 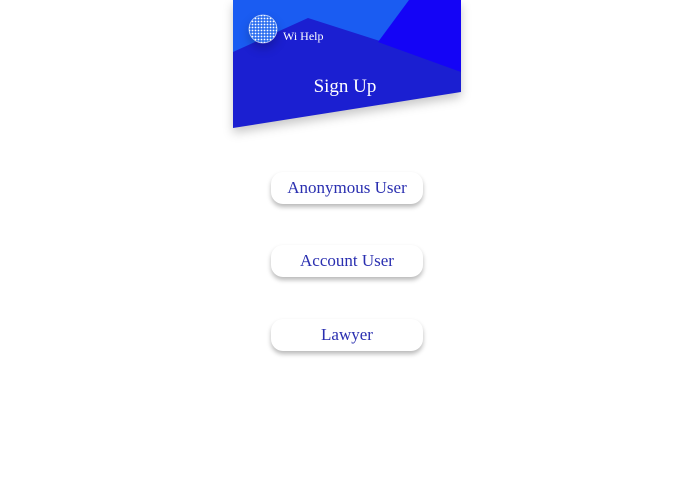 I want to click on anonymous-user-button: Anonymous User, so click(x=347, y=188).